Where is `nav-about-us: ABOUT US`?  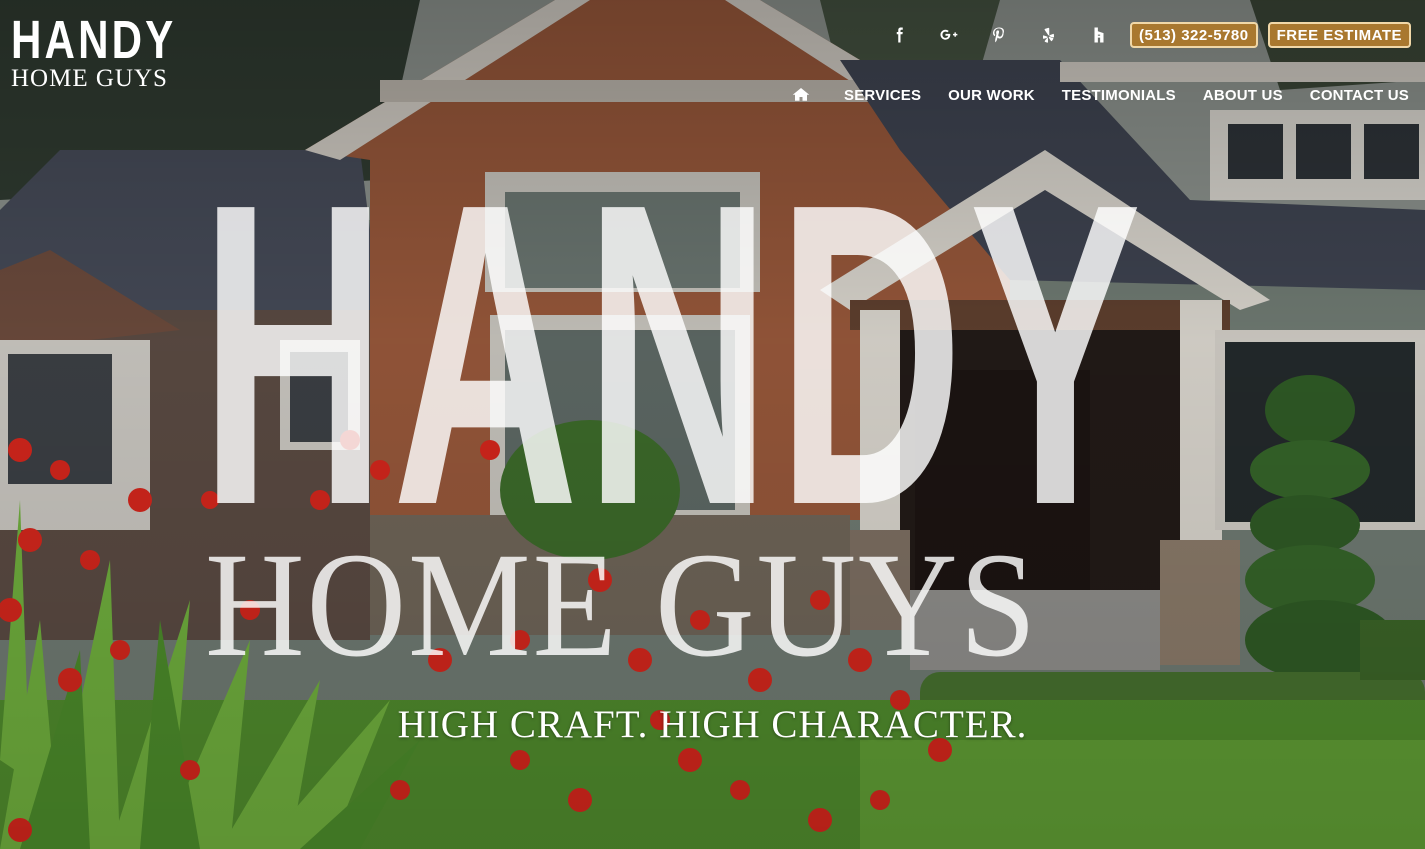
nav-about-us: ABOUT US is located at coordinates (1243, 95).